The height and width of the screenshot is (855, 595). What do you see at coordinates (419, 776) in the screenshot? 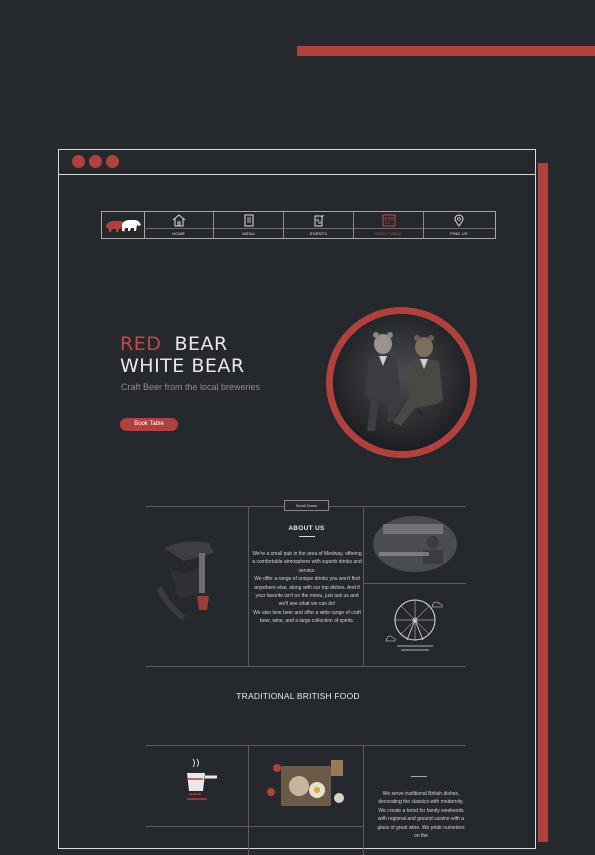
I see `food-underline` at bounding box center [419, 776].